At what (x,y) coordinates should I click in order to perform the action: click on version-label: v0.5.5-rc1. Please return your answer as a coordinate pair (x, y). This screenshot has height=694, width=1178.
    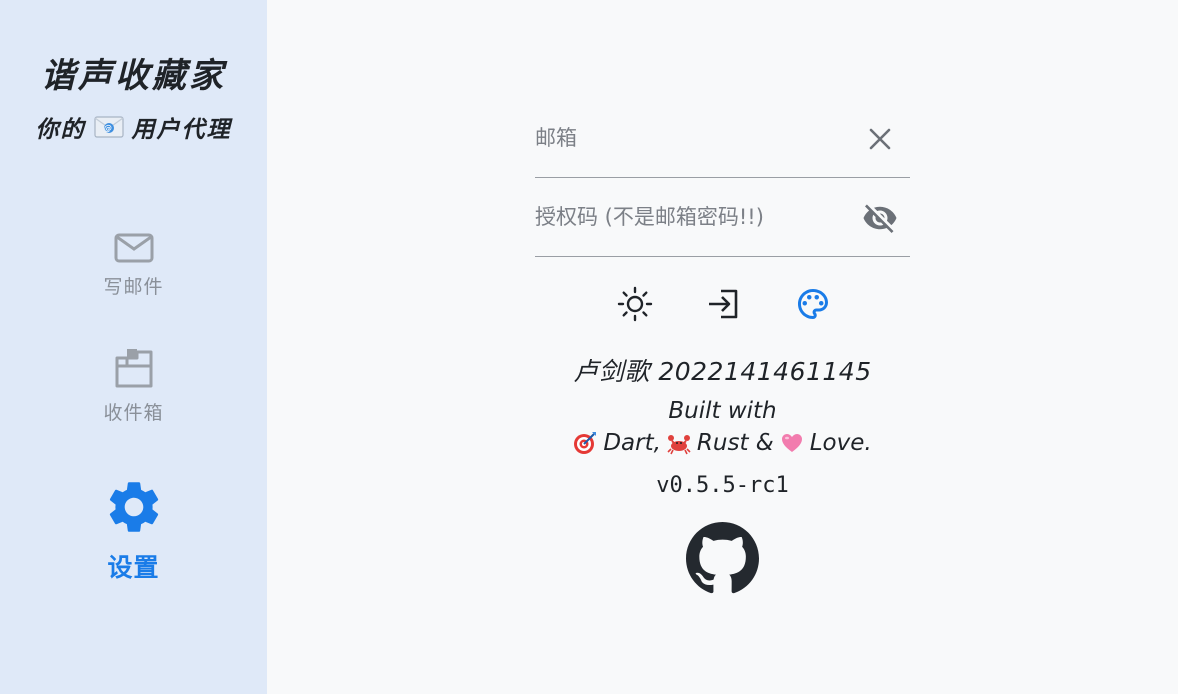
    Looking at the image, I should click on (722, 485).